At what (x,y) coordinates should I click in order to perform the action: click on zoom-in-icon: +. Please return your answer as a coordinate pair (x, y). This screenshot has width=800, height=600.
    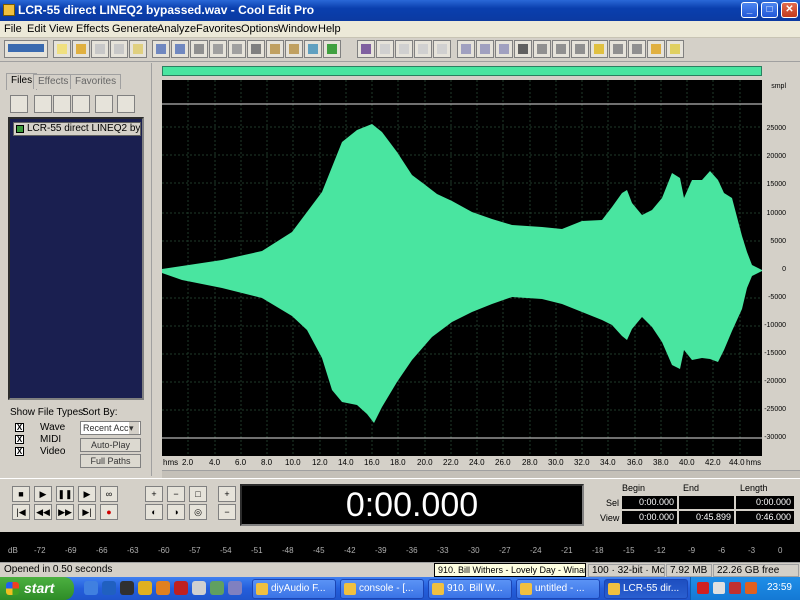
    Looking at the image, I should click on (154, 494).